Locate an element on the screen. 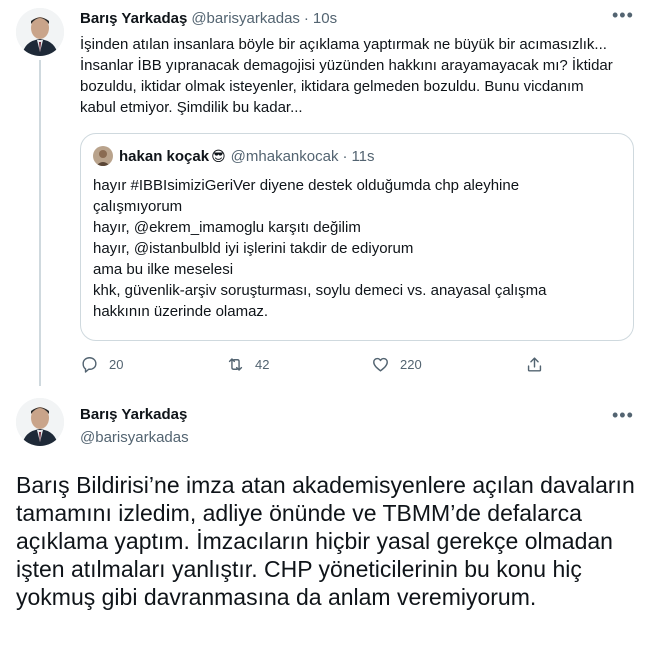  display-name: Barış Yarkadaş is located at coordinates (133, 18).